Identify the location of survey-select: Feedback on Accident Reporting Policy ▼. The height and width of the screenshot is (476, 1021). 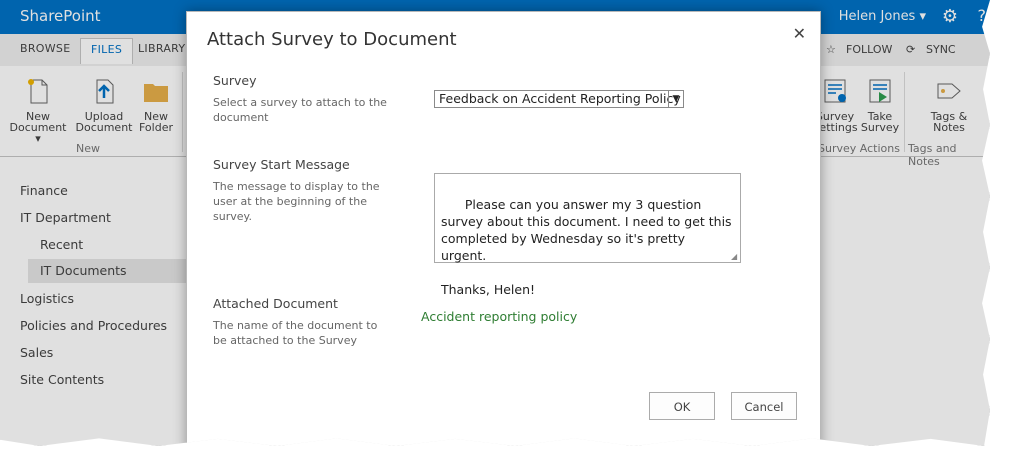
(559, 99).